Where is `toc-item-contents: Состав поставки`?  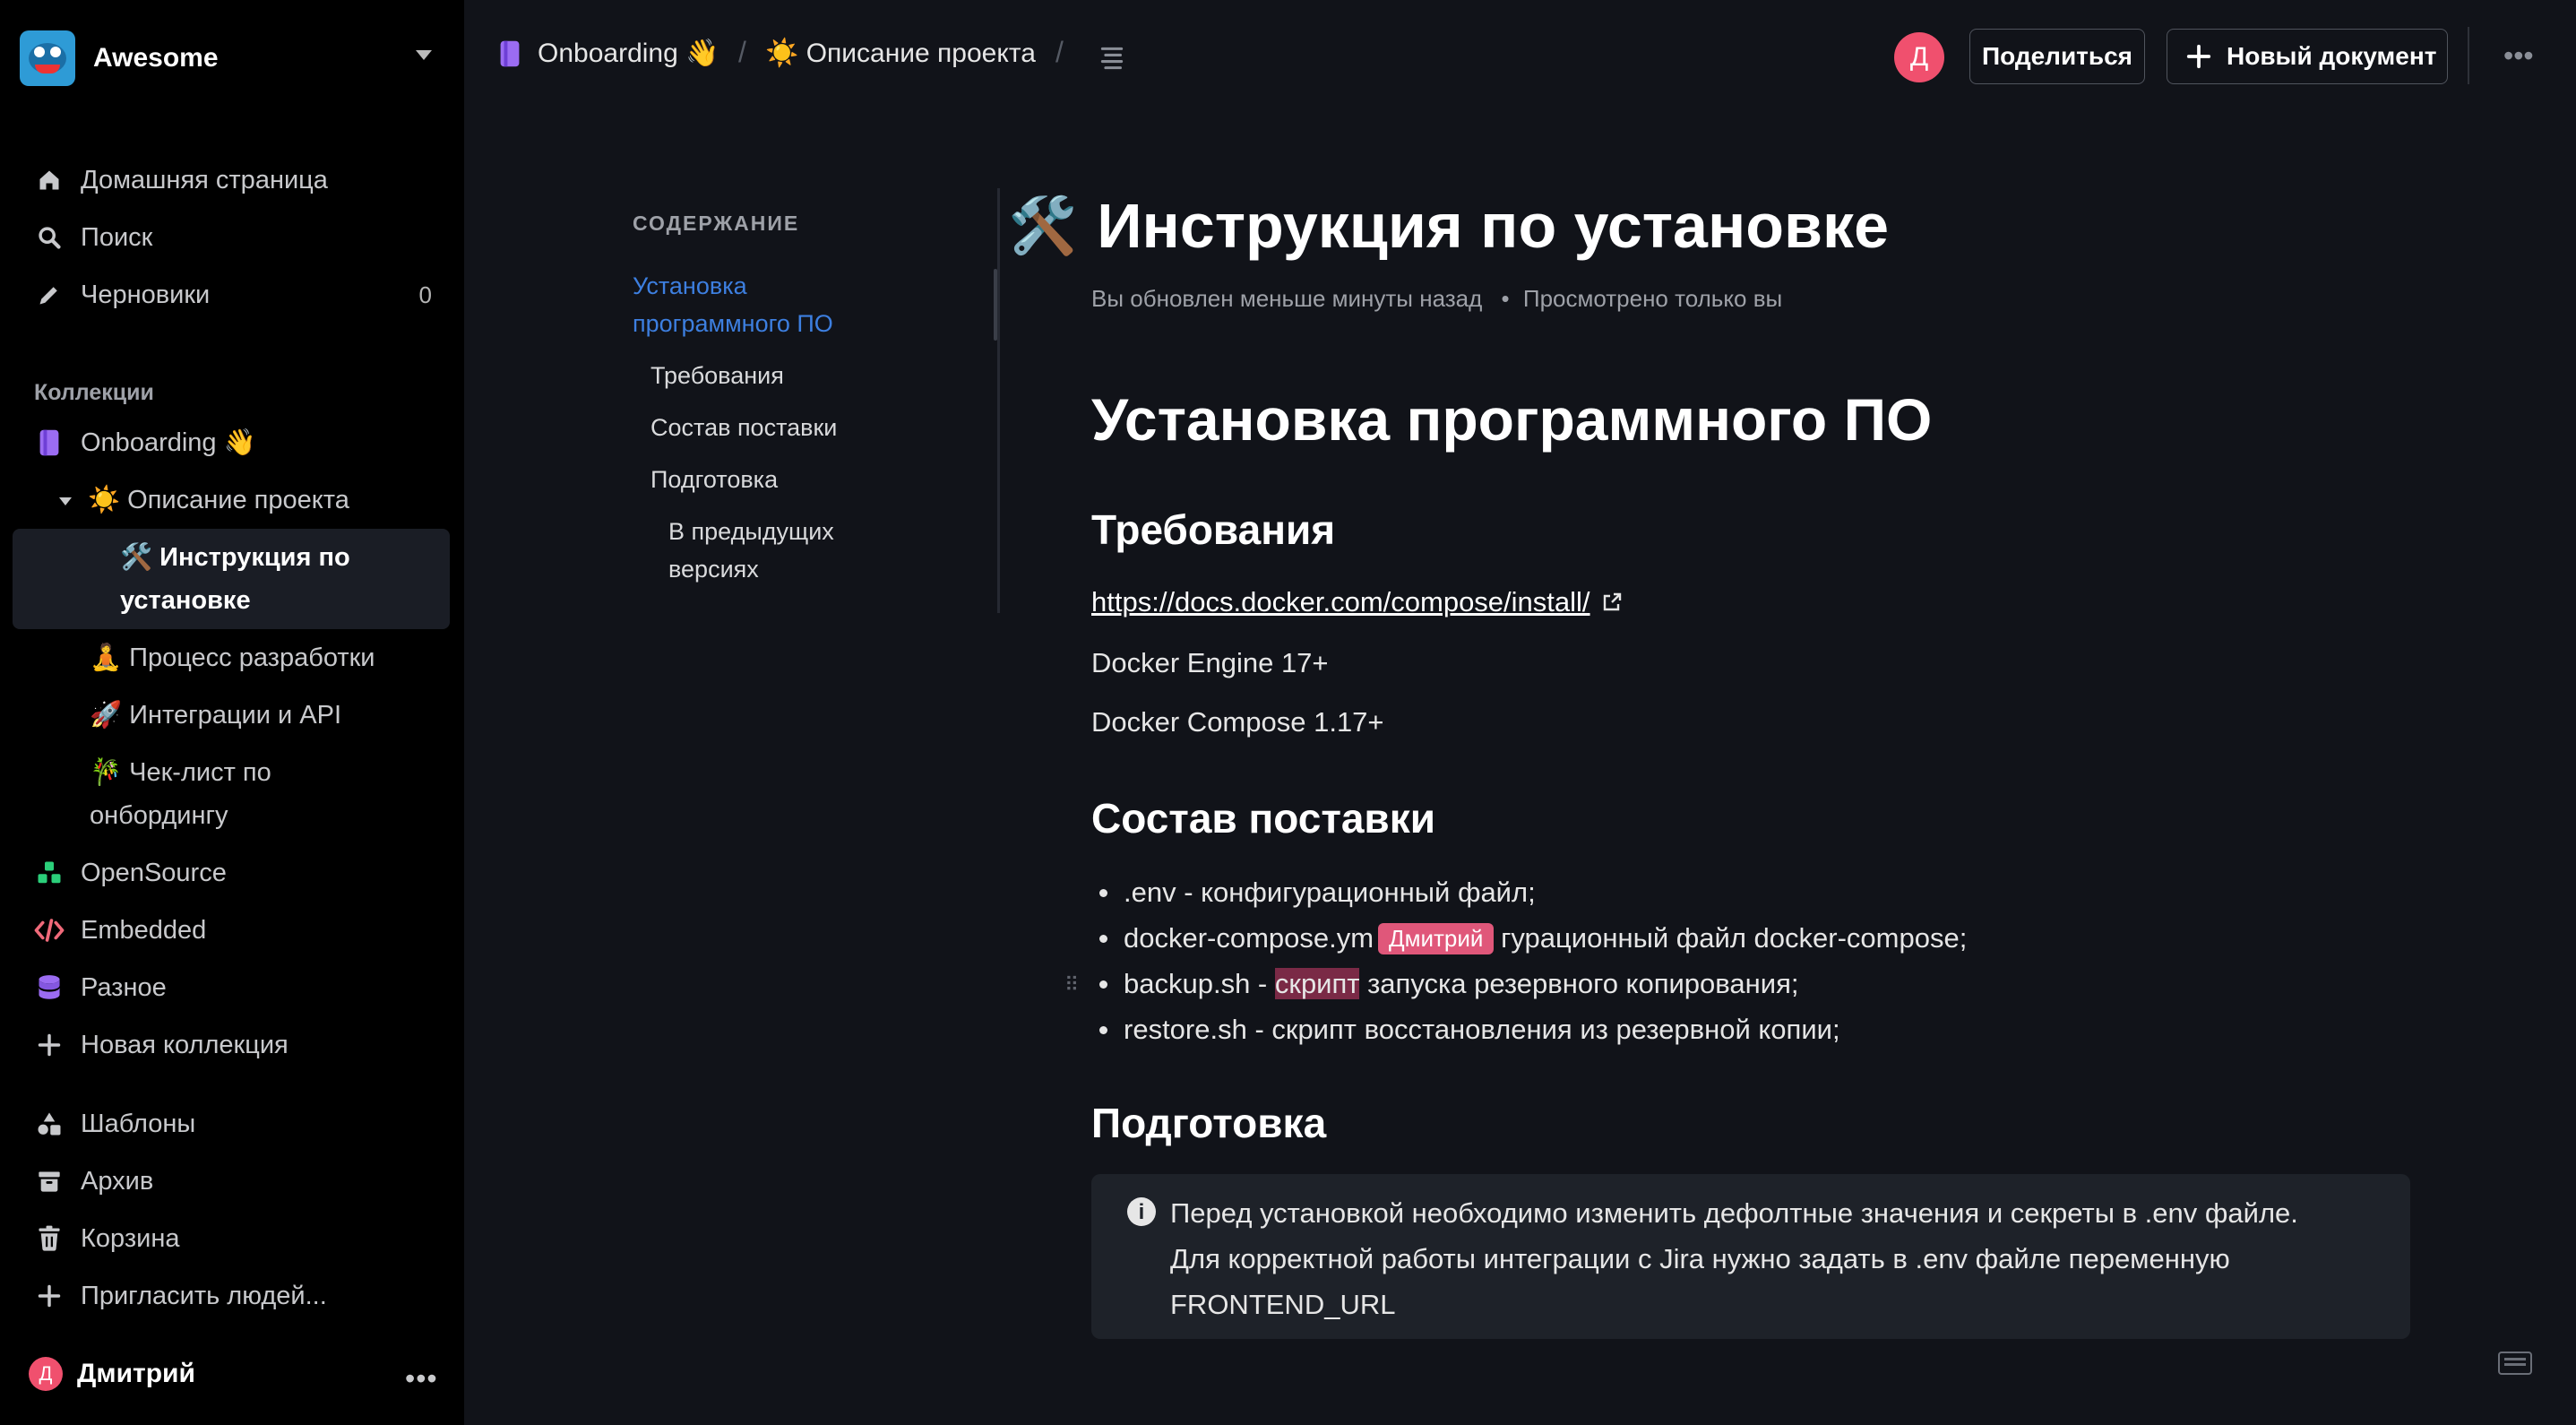 toc-item-contents: Состав поставки is located at coordinates (743, 427).